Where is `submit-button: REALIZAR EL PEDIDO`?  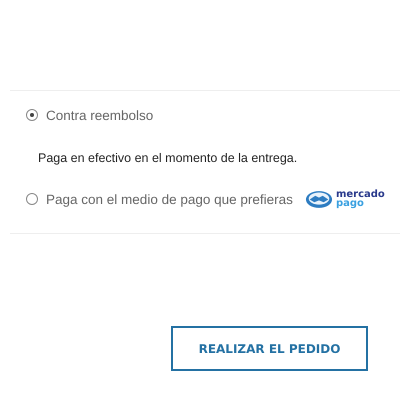 submit-button: REALIZAR EL PEDIDO is located at coordinates (269, 348).